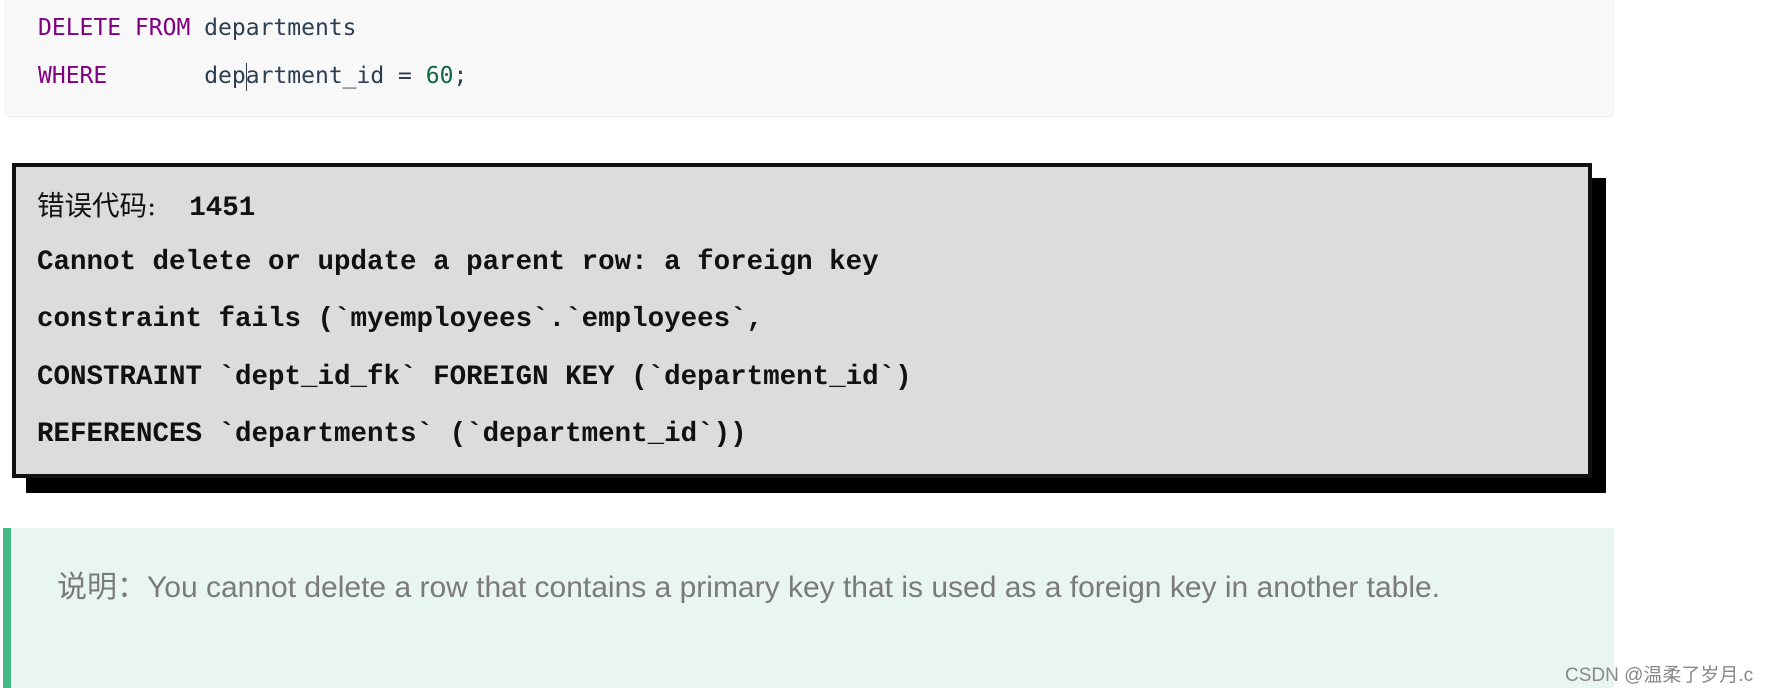 This screenshot has width=1765, height=688. I want to click on sql-keyword: WHERE, so click(73, 76).